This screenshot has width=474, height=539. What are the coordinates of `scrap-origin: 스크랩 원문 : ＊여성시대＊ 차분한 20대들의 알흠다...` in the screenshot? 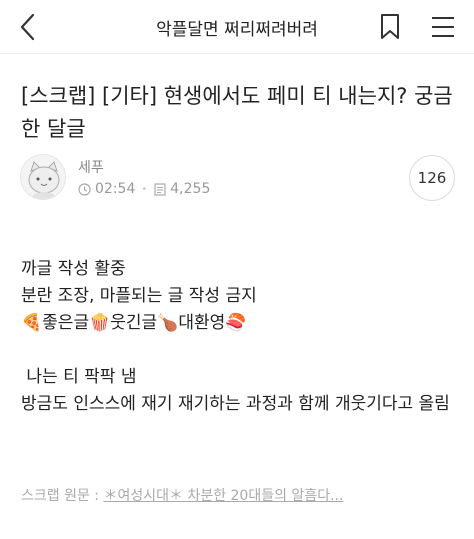 It's located at (182, 495).